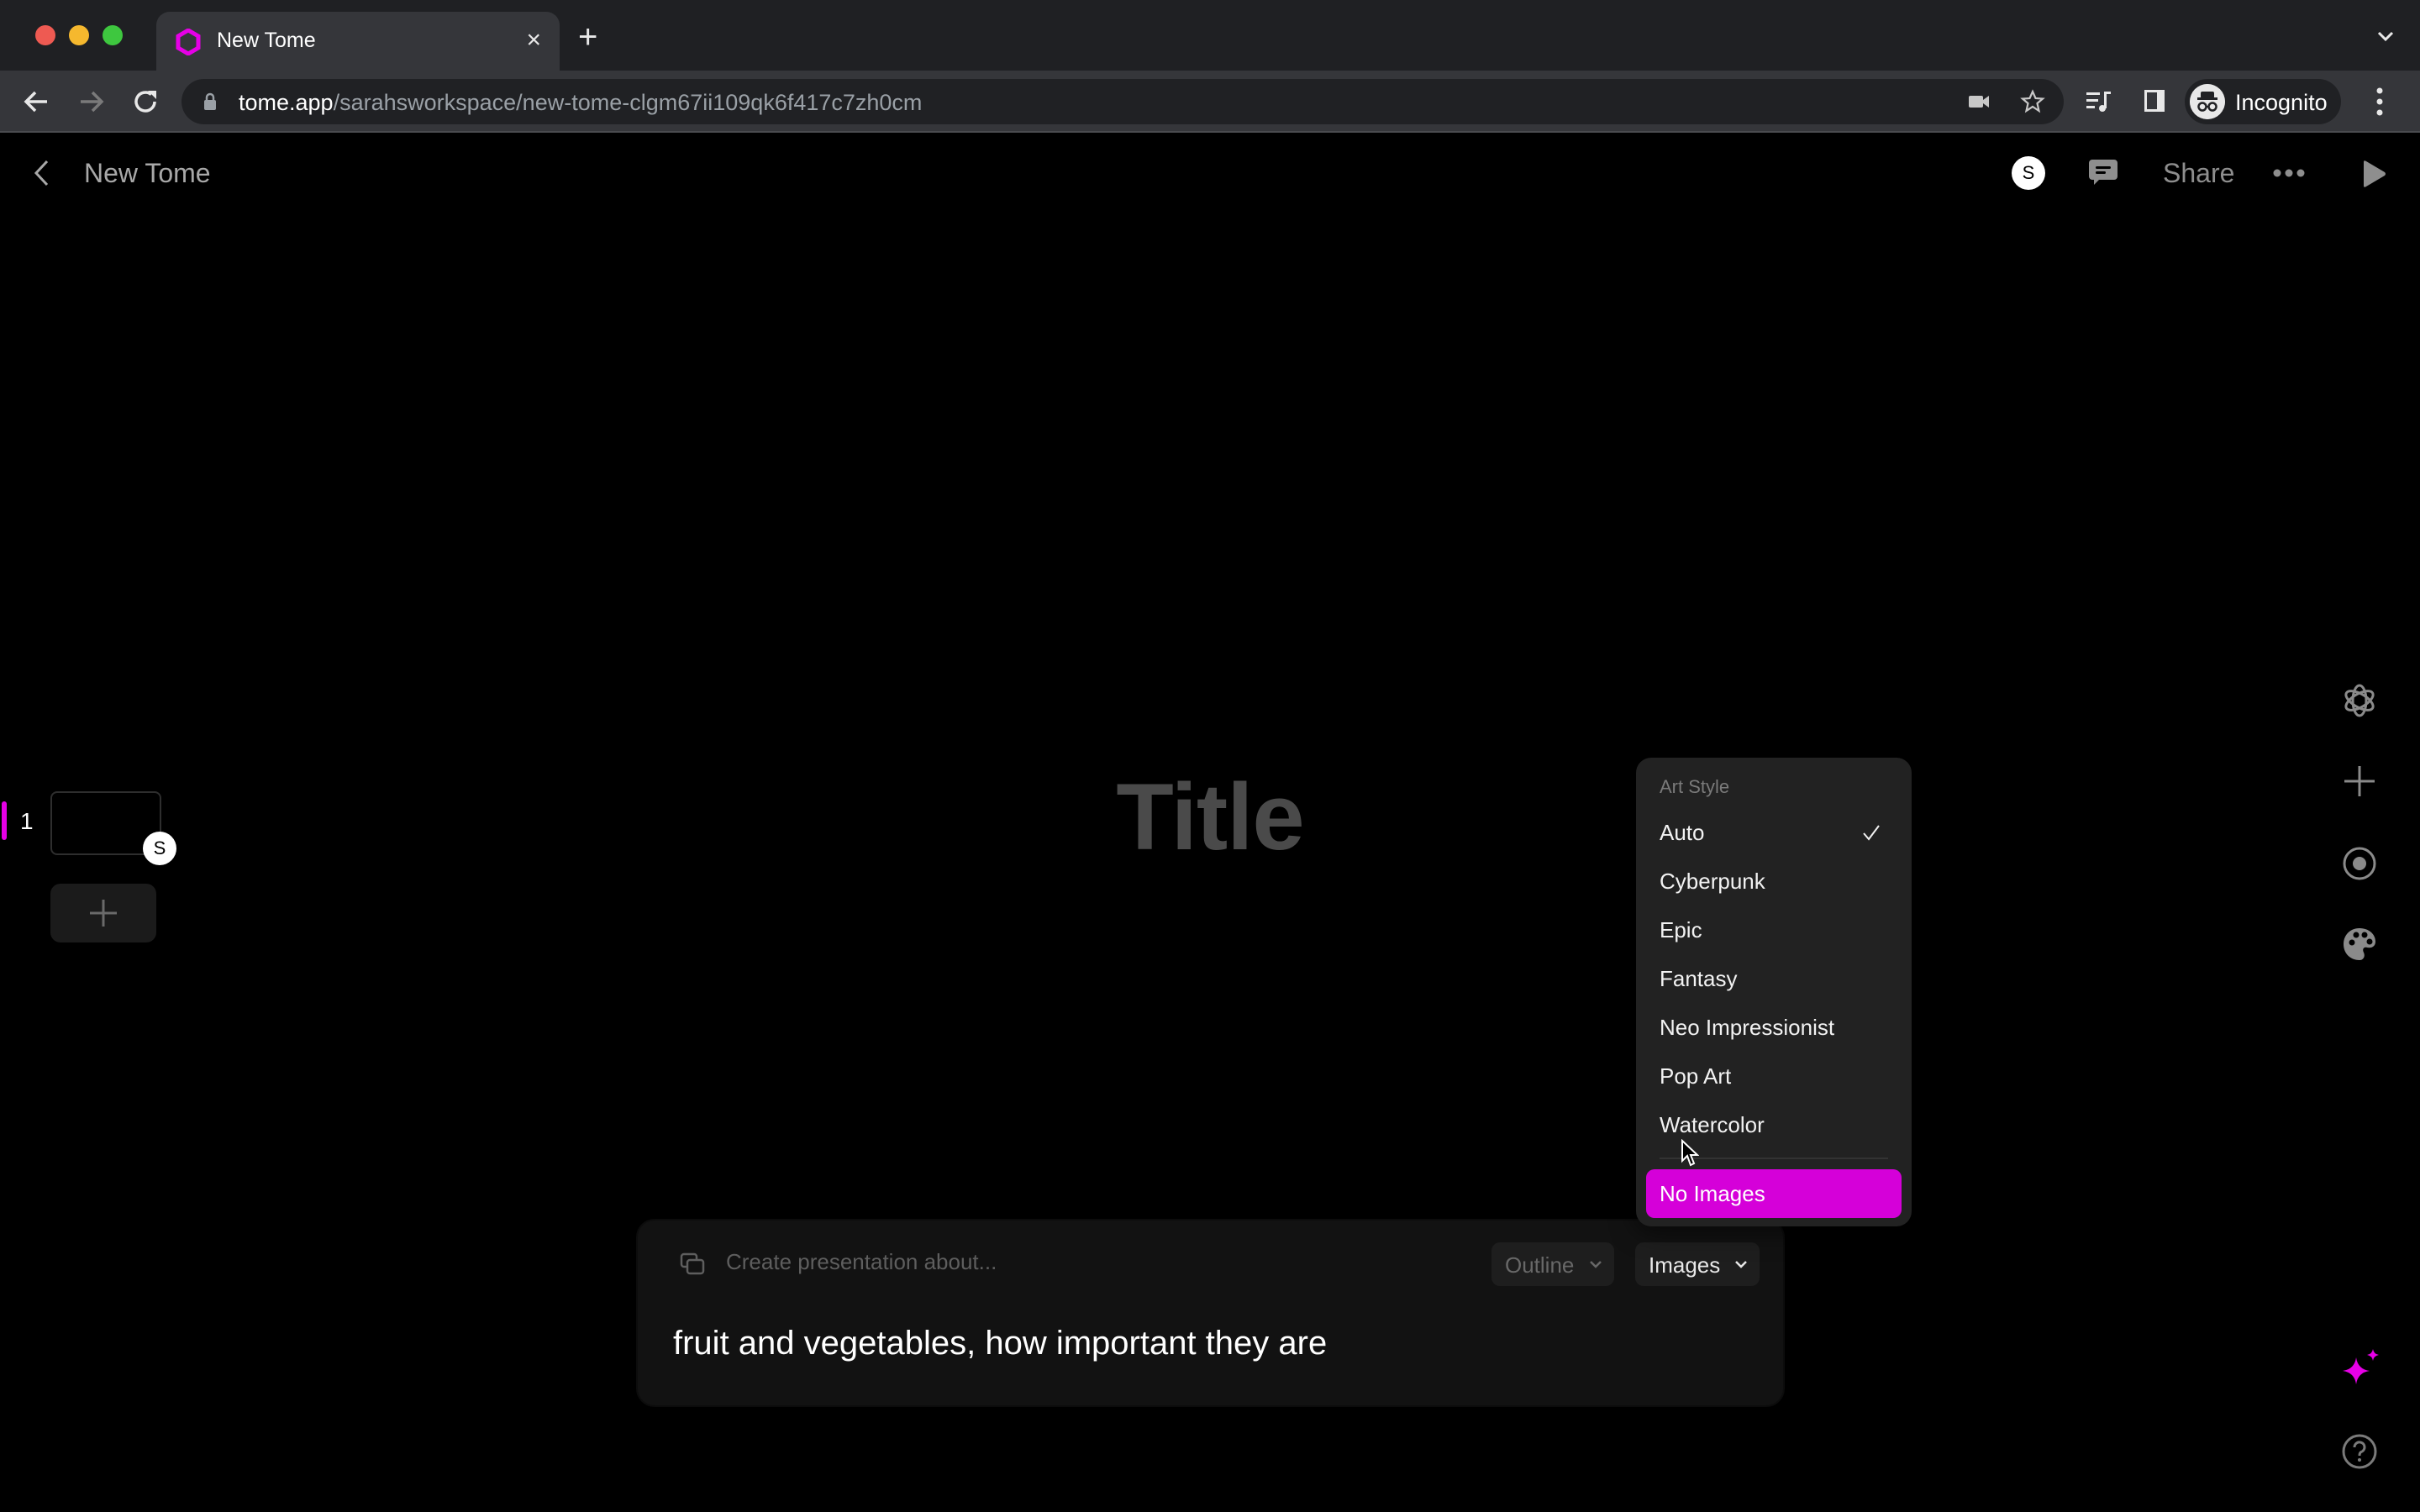 Image resolution: width=2420 pixels, height=1512 pixels. I want to click on share-button: Share, so click(2198, 173).